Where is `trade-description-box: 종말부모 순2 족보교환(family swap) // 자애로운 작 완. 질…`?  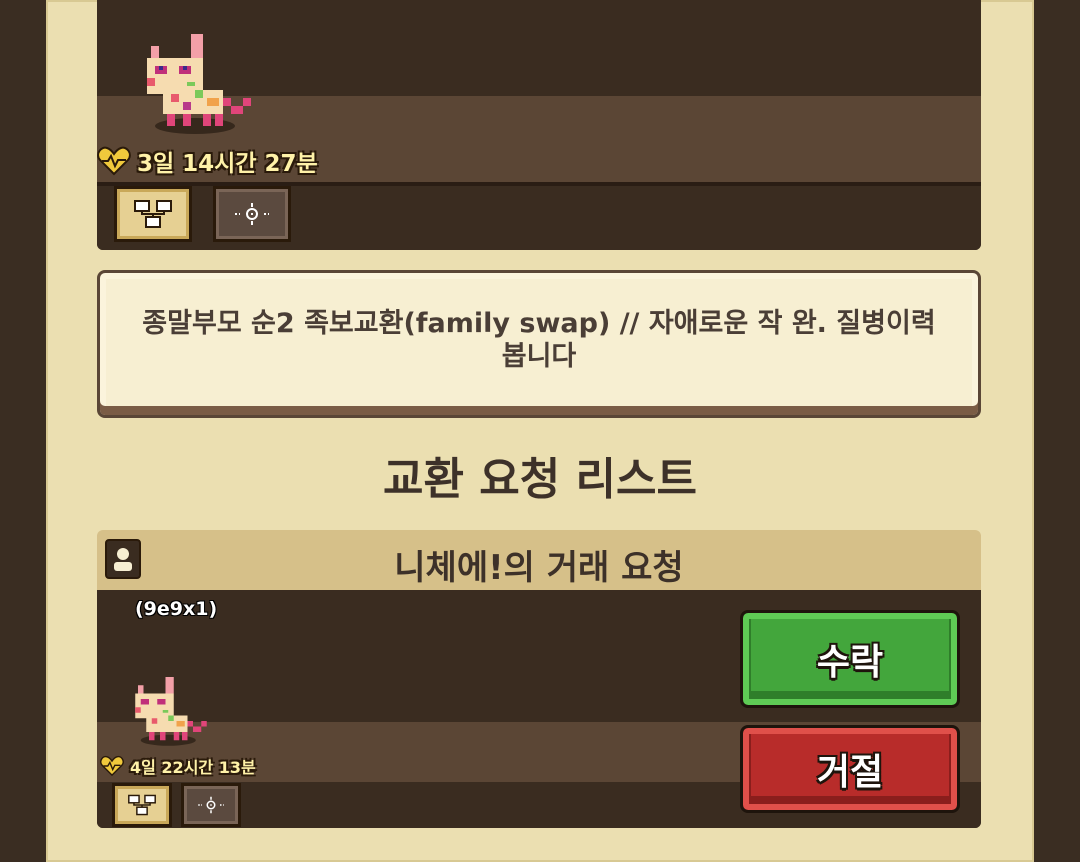 trade-description-box: 종말부모 순2 족보교환(family swap) // 자애로운 작 완. 질… is located at coordinates (539, 344).